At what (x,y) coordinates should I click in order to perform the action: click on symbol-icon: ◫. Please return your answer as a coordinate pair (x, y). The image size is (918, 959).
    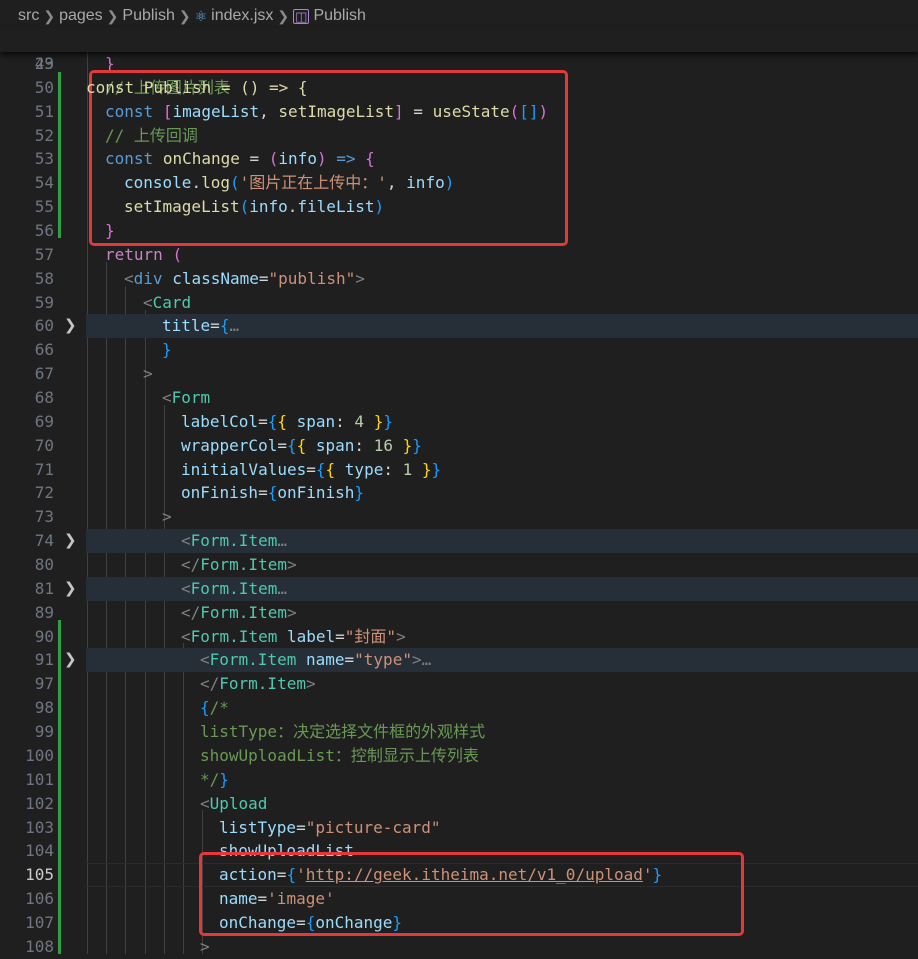
    Looking at the image, I should click on (301, 16).